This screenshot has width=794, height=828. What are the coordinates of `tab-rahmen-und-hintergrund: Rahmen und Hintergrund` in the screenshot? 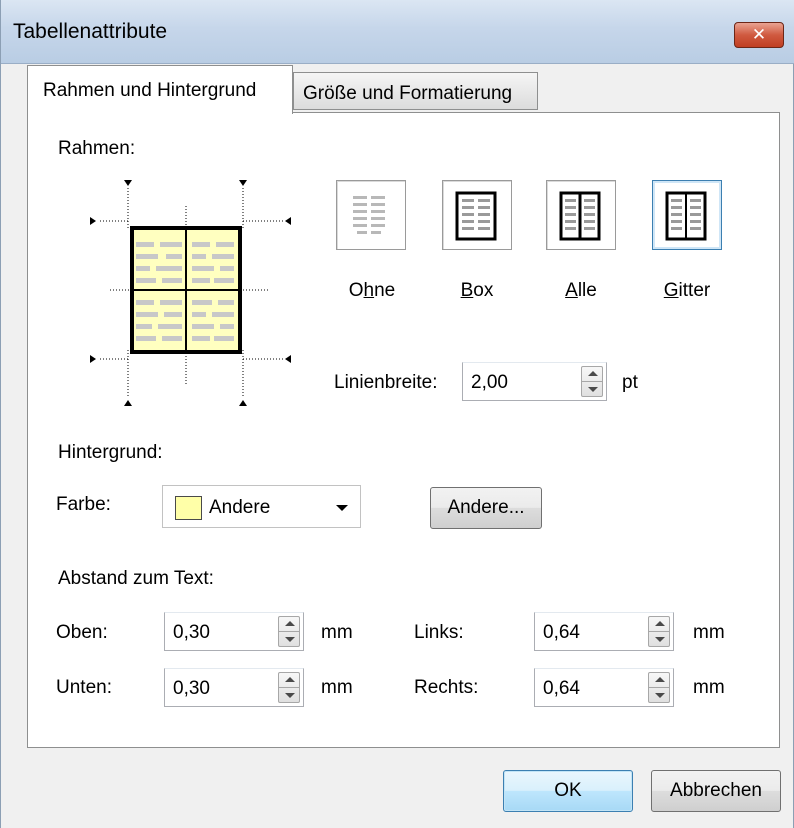 It's located at (160, 89).